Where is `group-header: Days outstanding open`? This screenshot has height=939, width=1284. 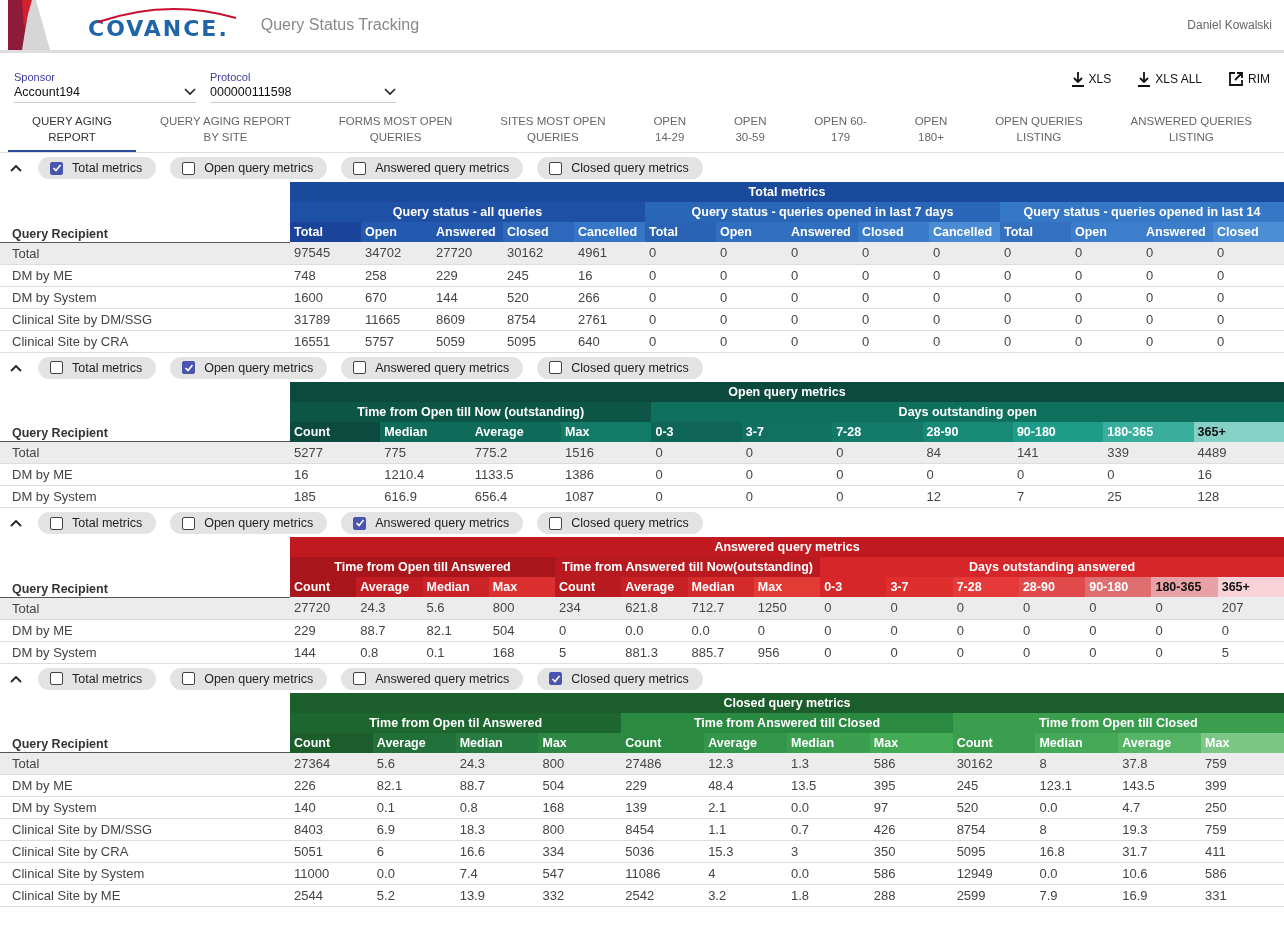 group-header: Days outstanding open is located at coordinates (967, 411).